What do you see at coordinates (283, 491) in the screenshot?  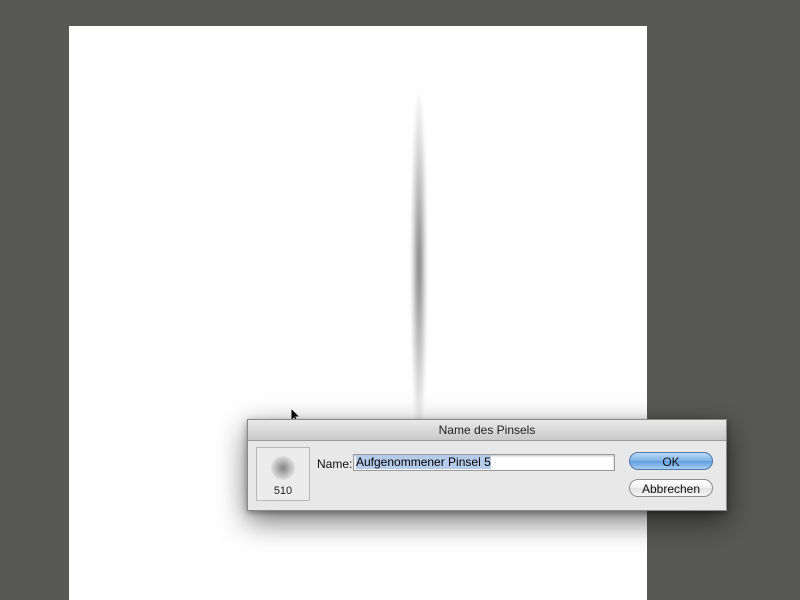 I see `brush-size-label: 510` at bounding box center [283, 491].